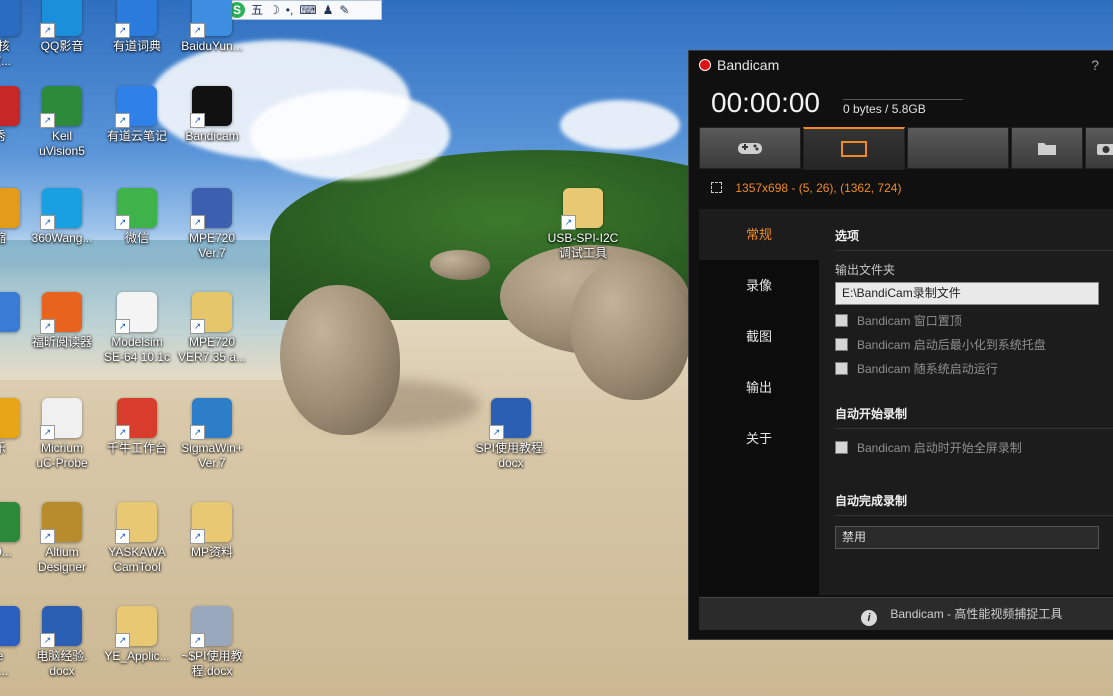 The height and width of the screenshot is (696, 1113). I want to click on left-4-icon: ↗, so click(10, 312).